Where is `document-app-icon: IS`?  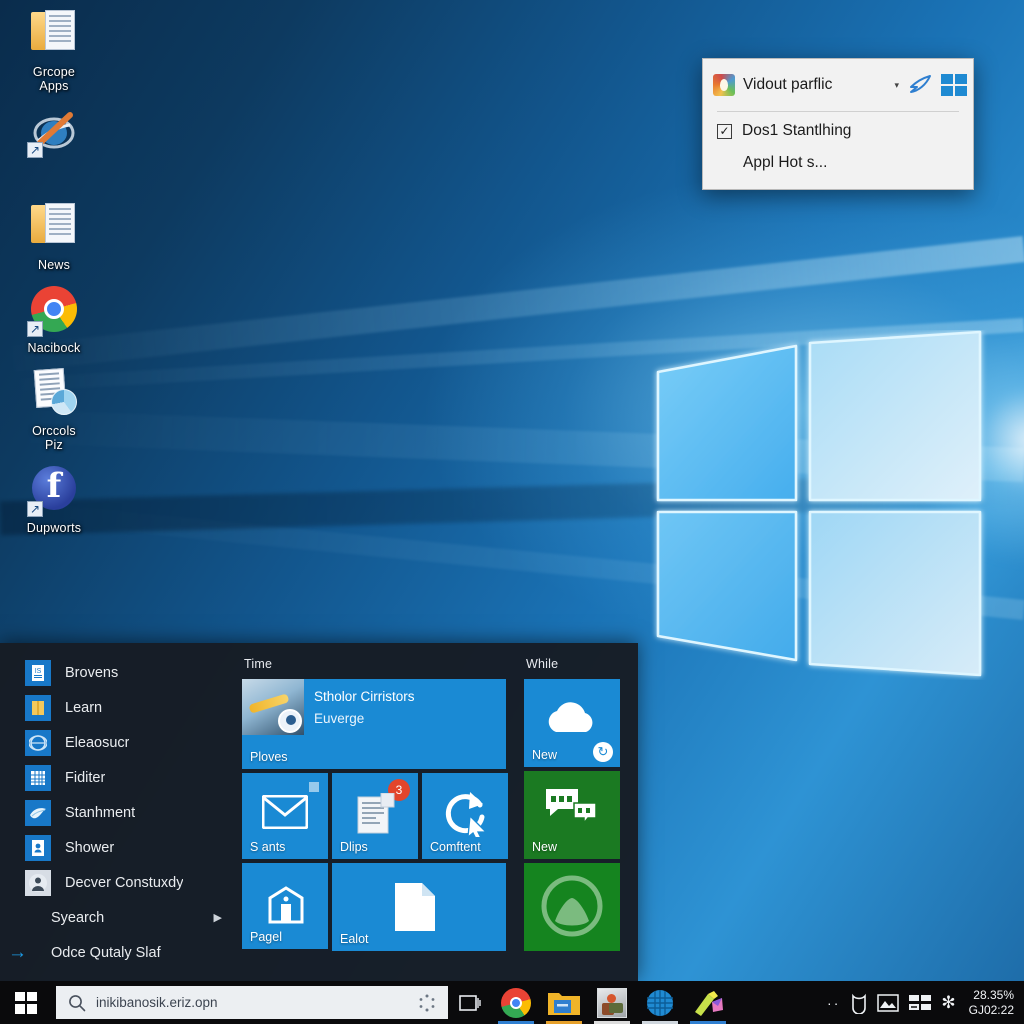 document-app-icon: IS is located at coordinates (38, 672).